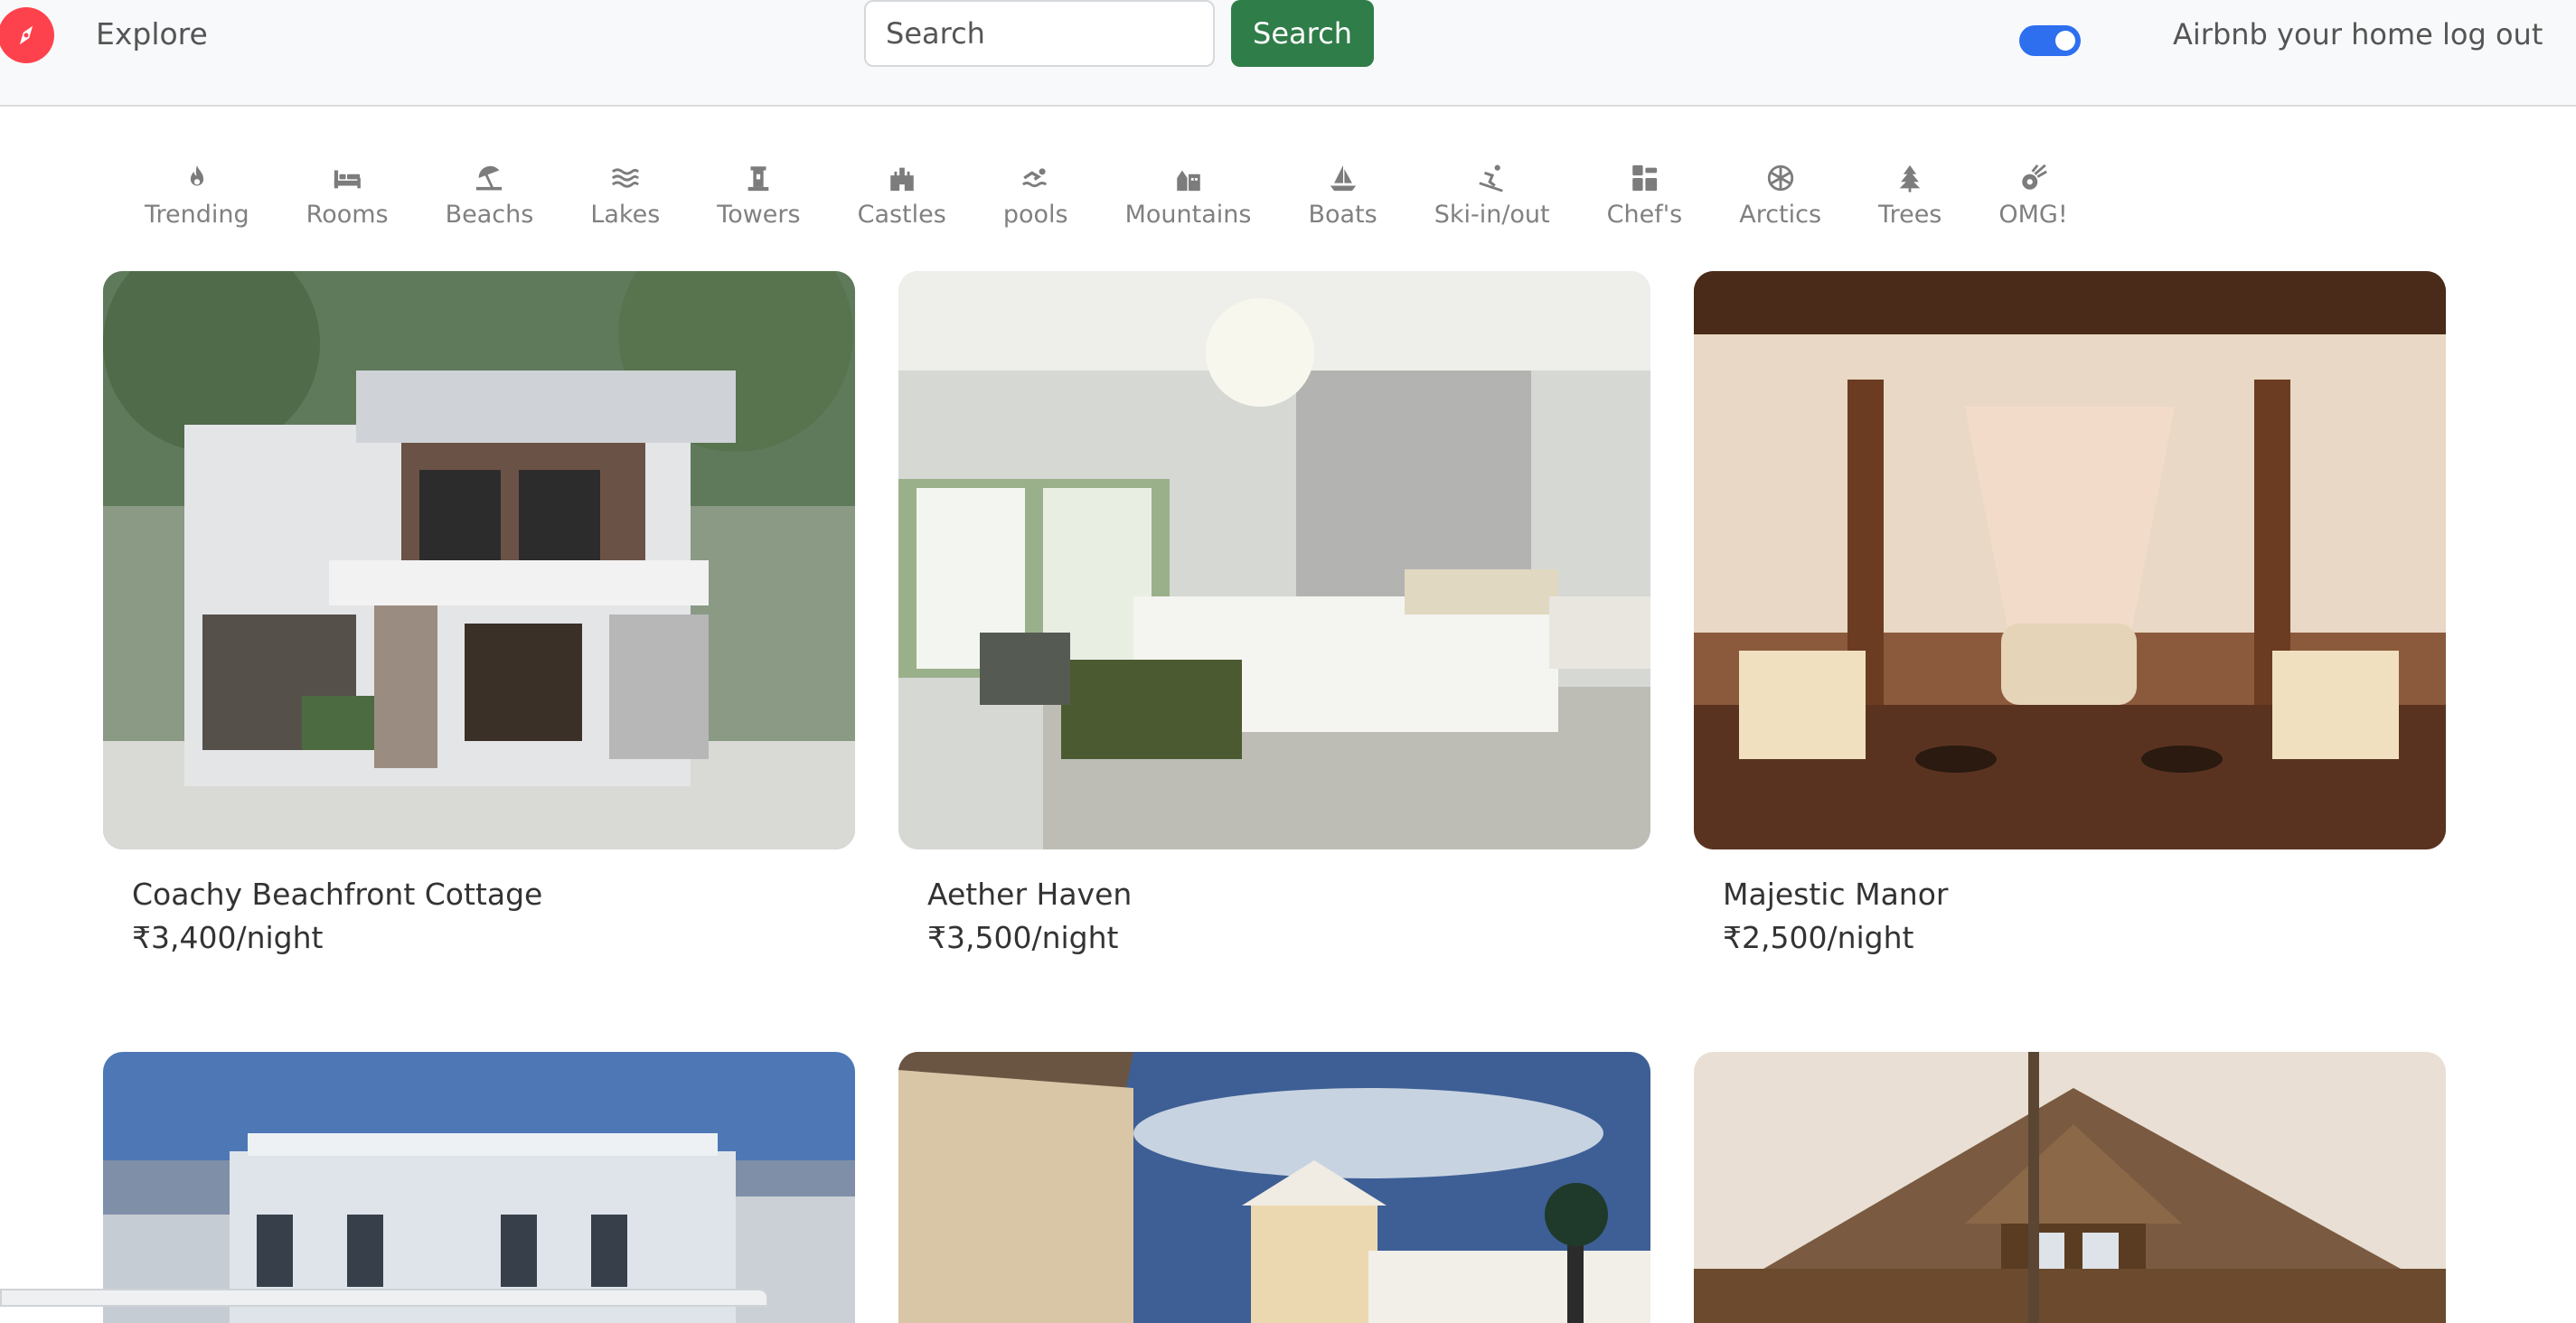 The width and height of the screenshot is (2576, 1323). I want to click on filter-rooms: Rooms, so click(347, 203).